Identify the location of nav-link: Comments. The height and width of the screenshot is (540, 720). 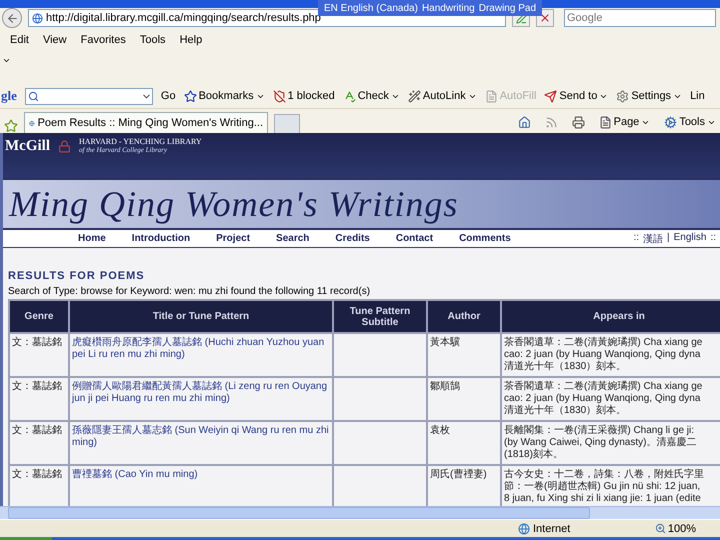
(485, 238).